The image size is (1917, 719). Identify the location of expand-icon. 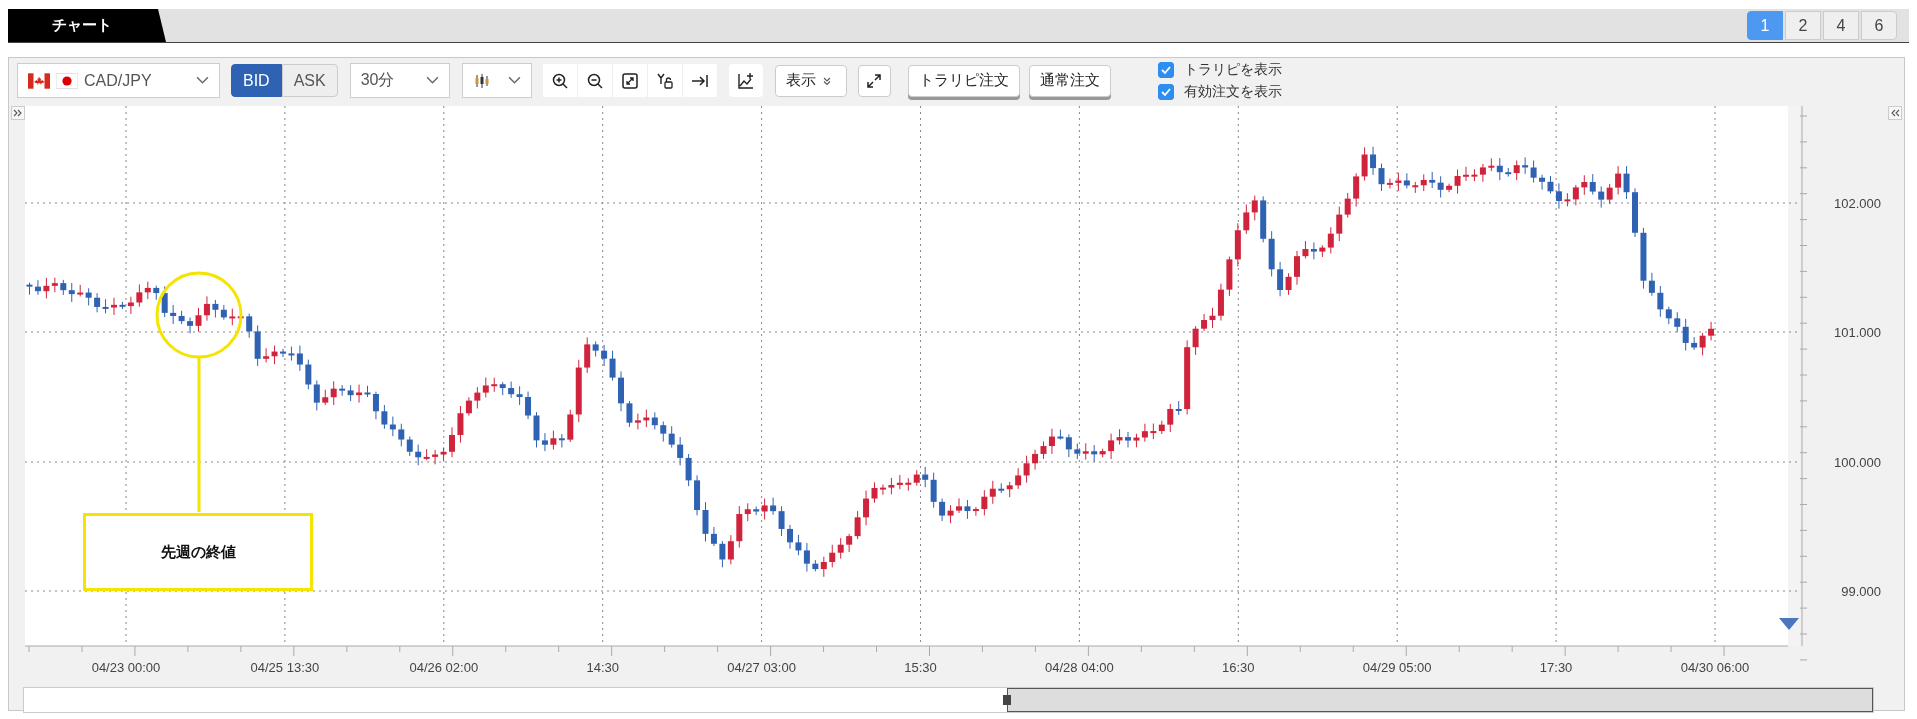
(874, 80).